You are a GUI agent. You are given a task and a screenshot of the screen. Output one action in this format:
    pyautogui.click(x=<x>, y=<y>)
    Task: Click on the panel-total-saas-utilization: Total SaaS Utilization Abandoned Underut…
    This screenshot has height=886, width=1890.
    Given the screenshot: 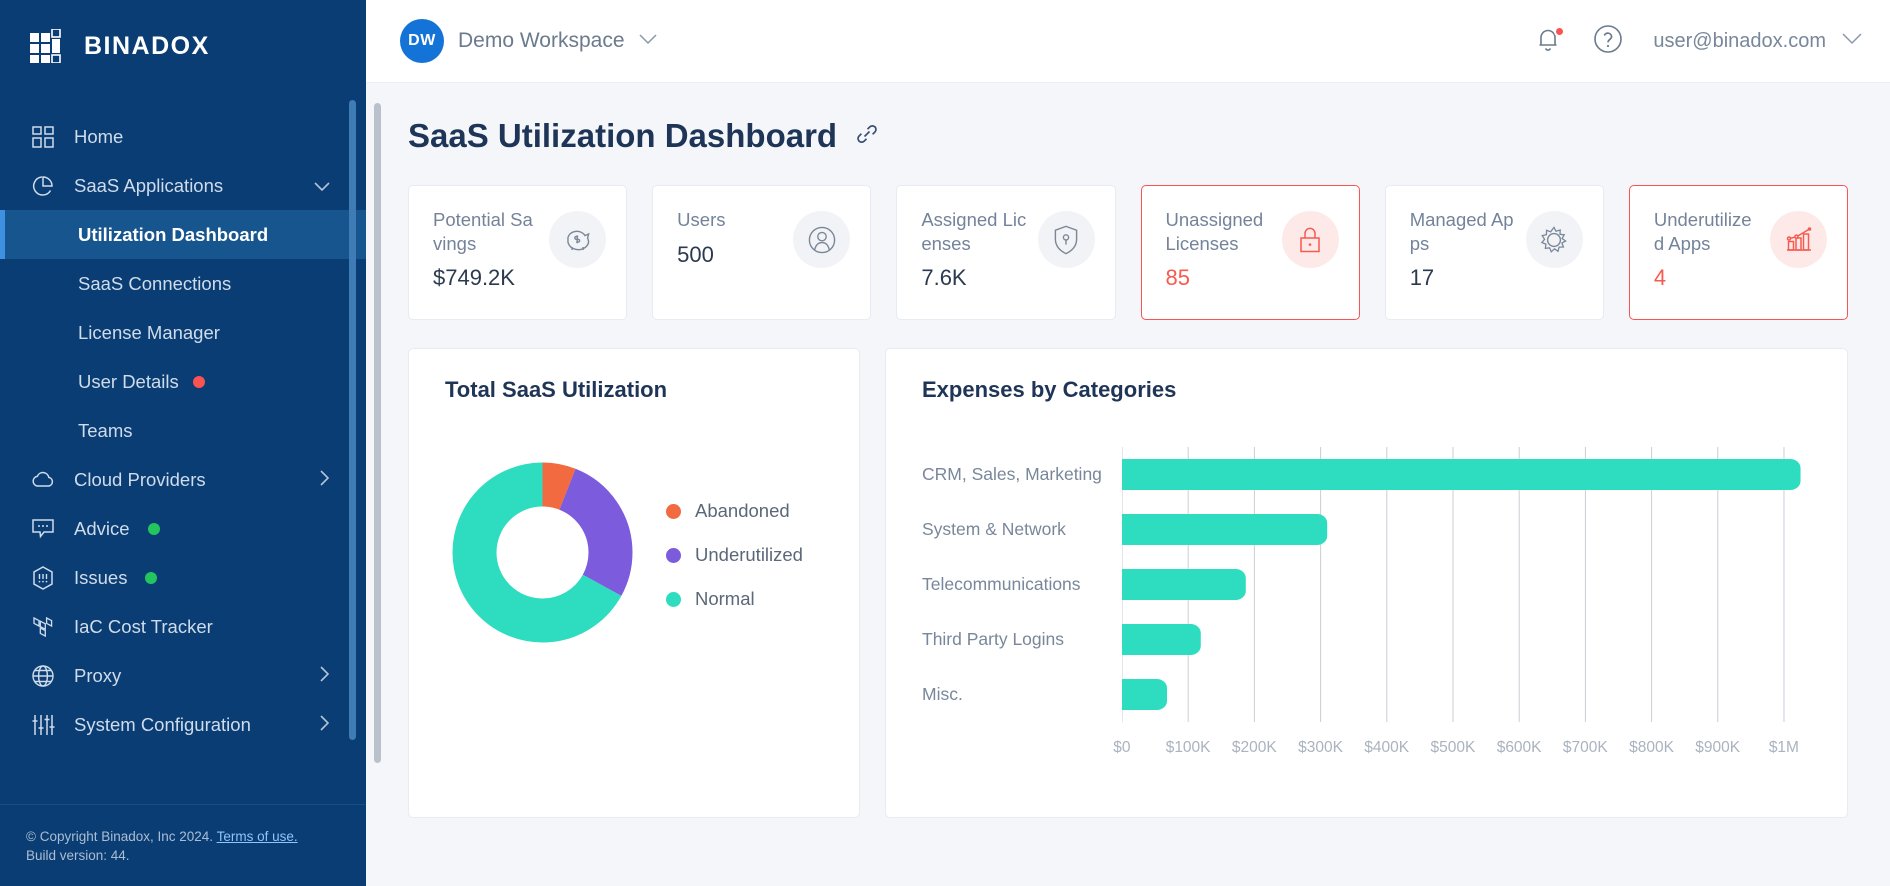 What is the action you would take?
    pyautogui.click(x=634, y=583)
    